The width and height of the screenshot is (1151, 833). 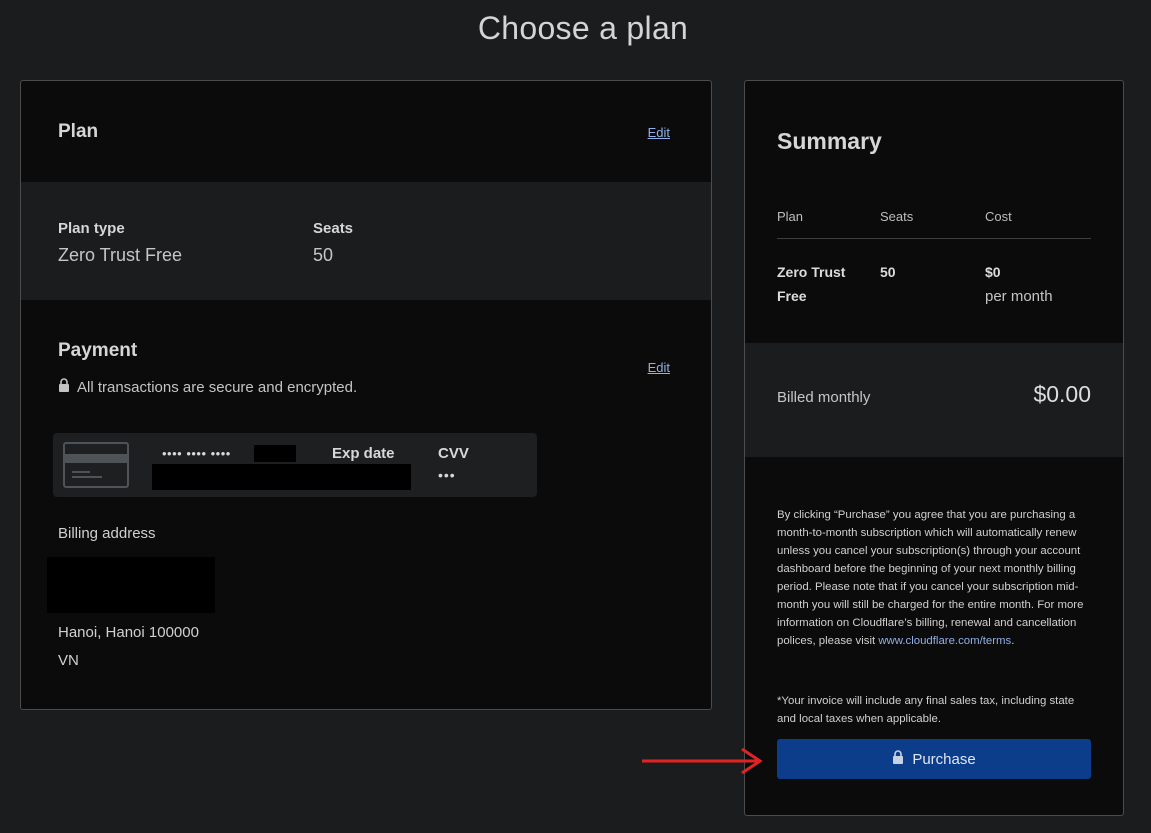 I want to click on summary-col-cost: Cost, so click(x=998, y=216).